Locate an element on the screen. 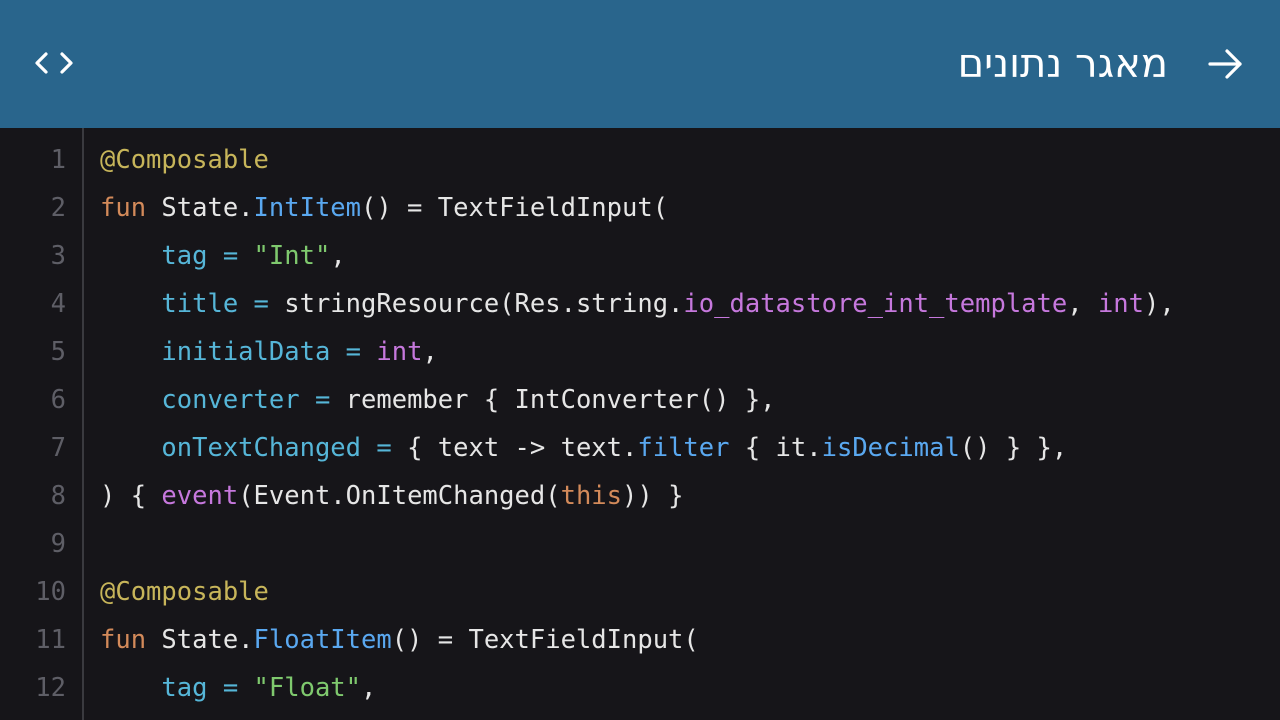  code-token: () } }, is located at coordinates (1013, 448).